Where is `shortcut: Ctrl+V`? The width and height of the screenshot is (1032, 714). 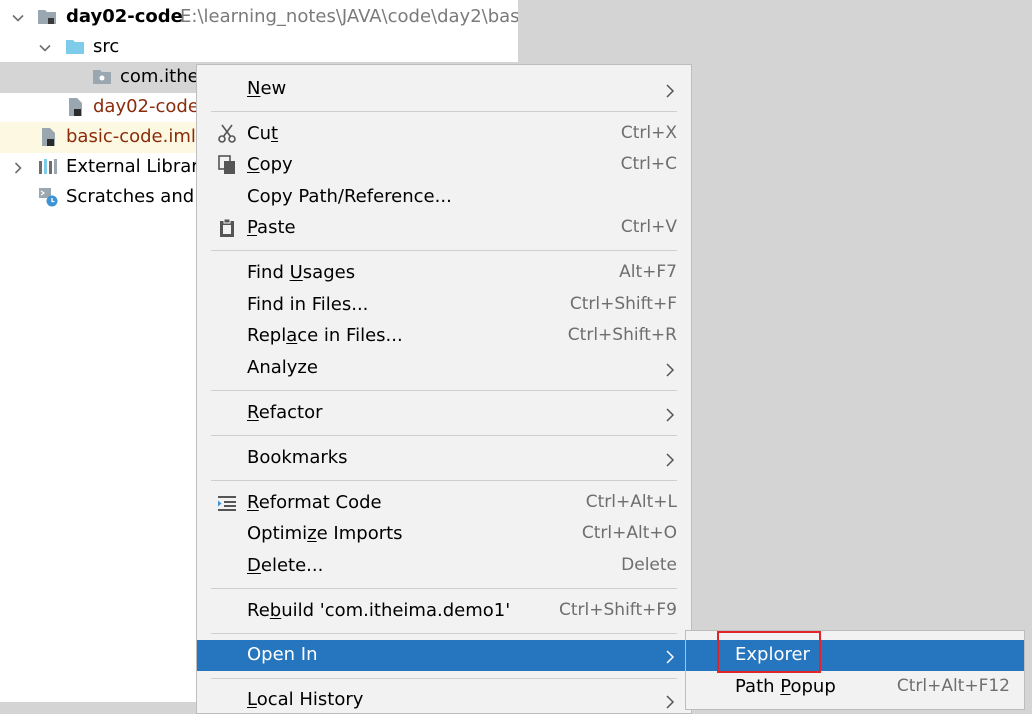
shortcut: Ctrl+V is located at coordinates (648, 227).